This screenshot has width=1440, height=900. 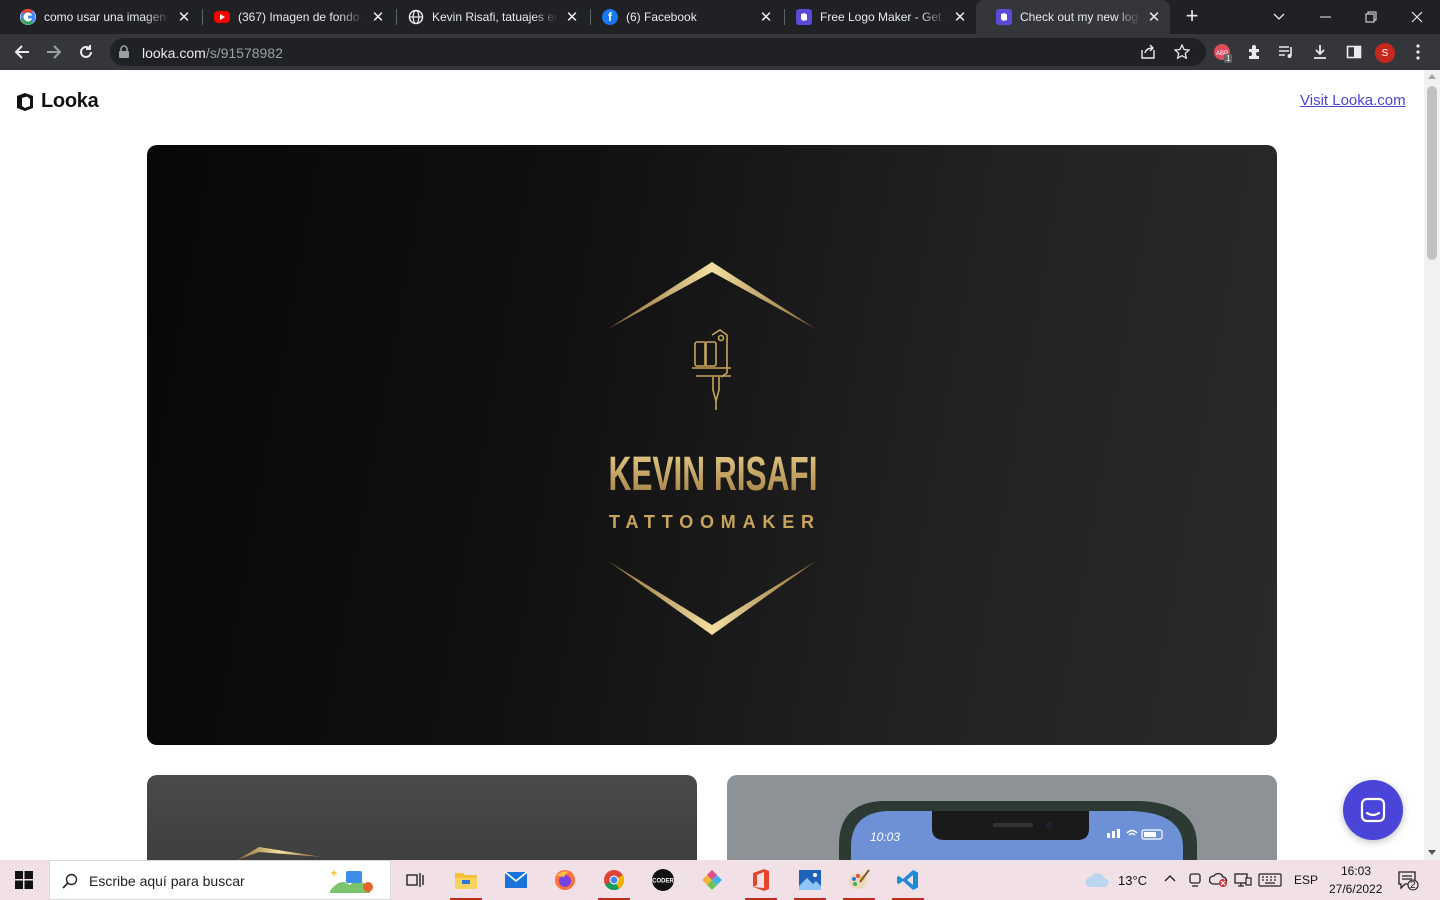 What do you see at coordinates (713, 522) in the screenshot?
I see `logo-subtitle: TATTOOMAKER` at bounding box center [713, 522].